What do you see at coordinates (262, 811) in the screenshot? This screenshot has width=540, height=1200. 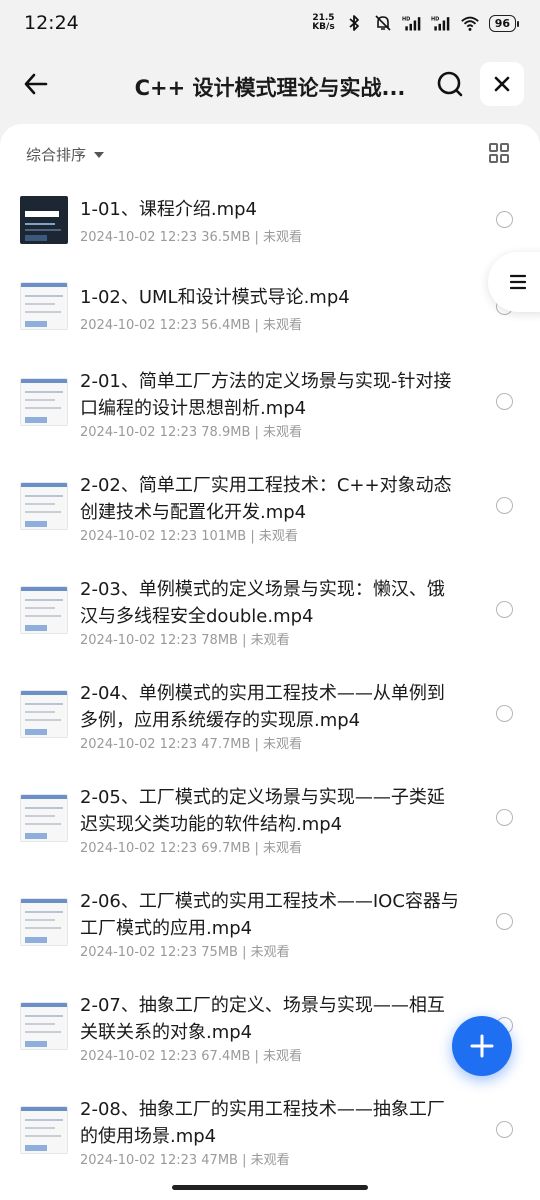 I see `file-title: 2-05、工厂模式的定义场景与实现——子类延迟实现父类功能的软件结构.mp4` at bounding box center [262, 811].